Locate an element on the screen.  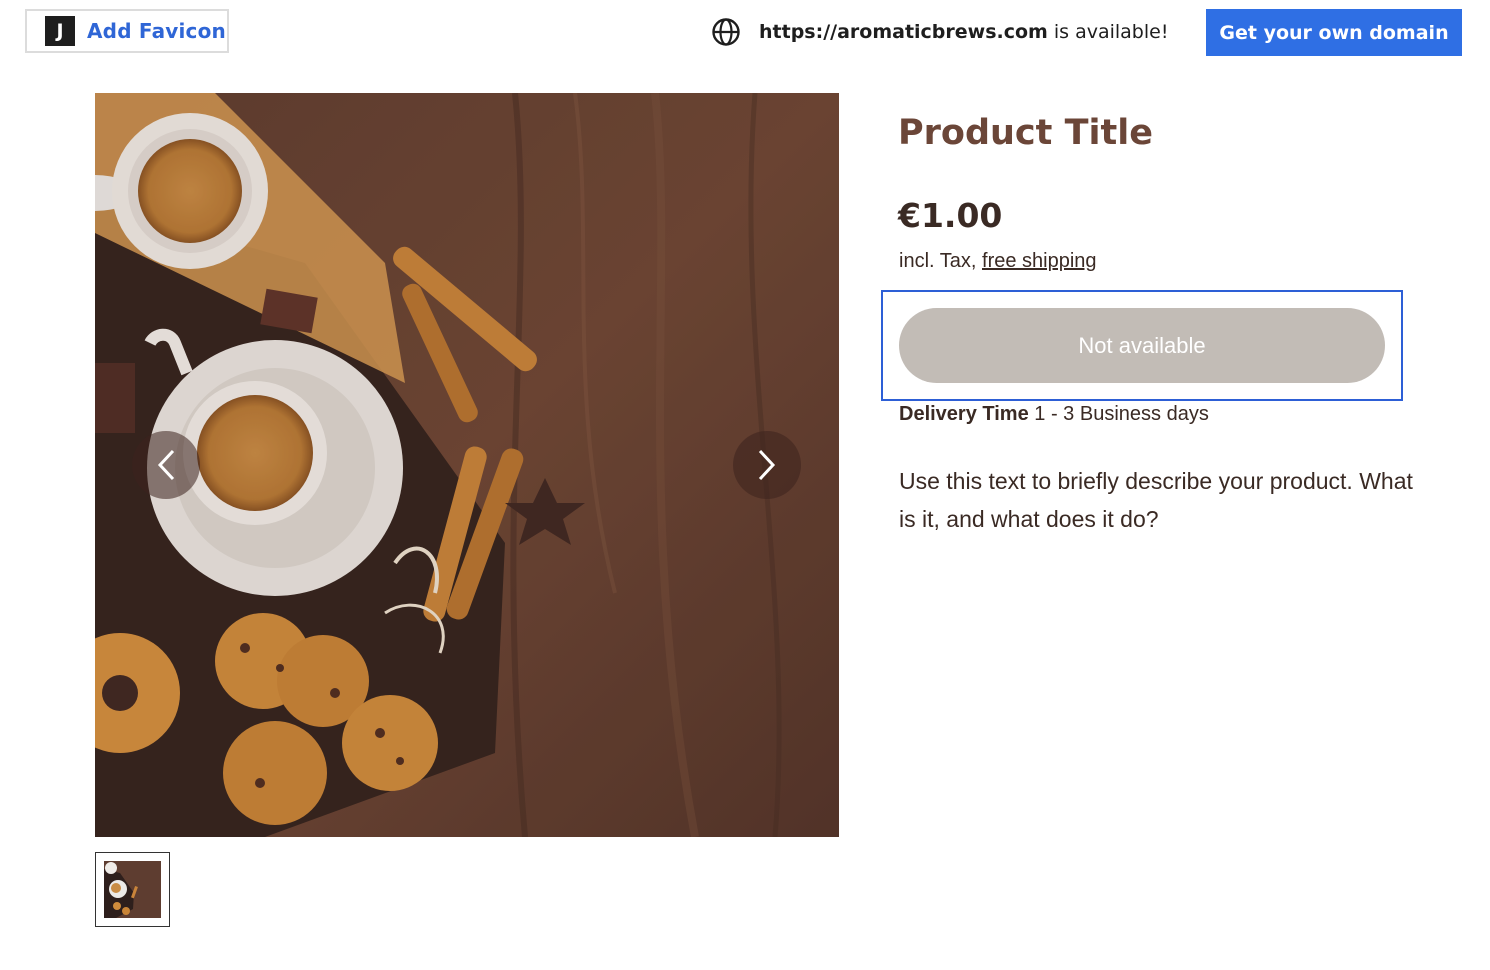
tax-label: incl. Tax, is located at coordinates (938, 261).